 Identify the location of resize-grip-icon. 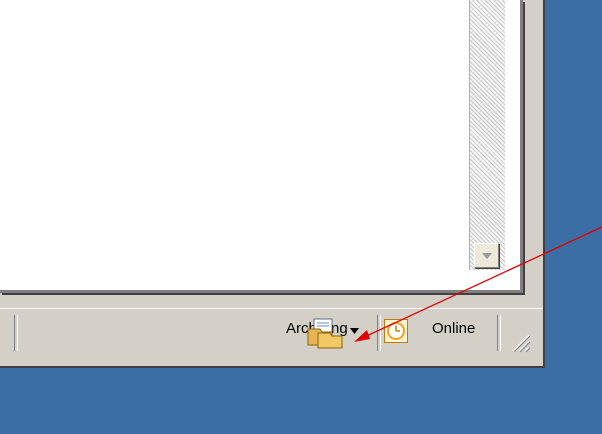
(520, 343).